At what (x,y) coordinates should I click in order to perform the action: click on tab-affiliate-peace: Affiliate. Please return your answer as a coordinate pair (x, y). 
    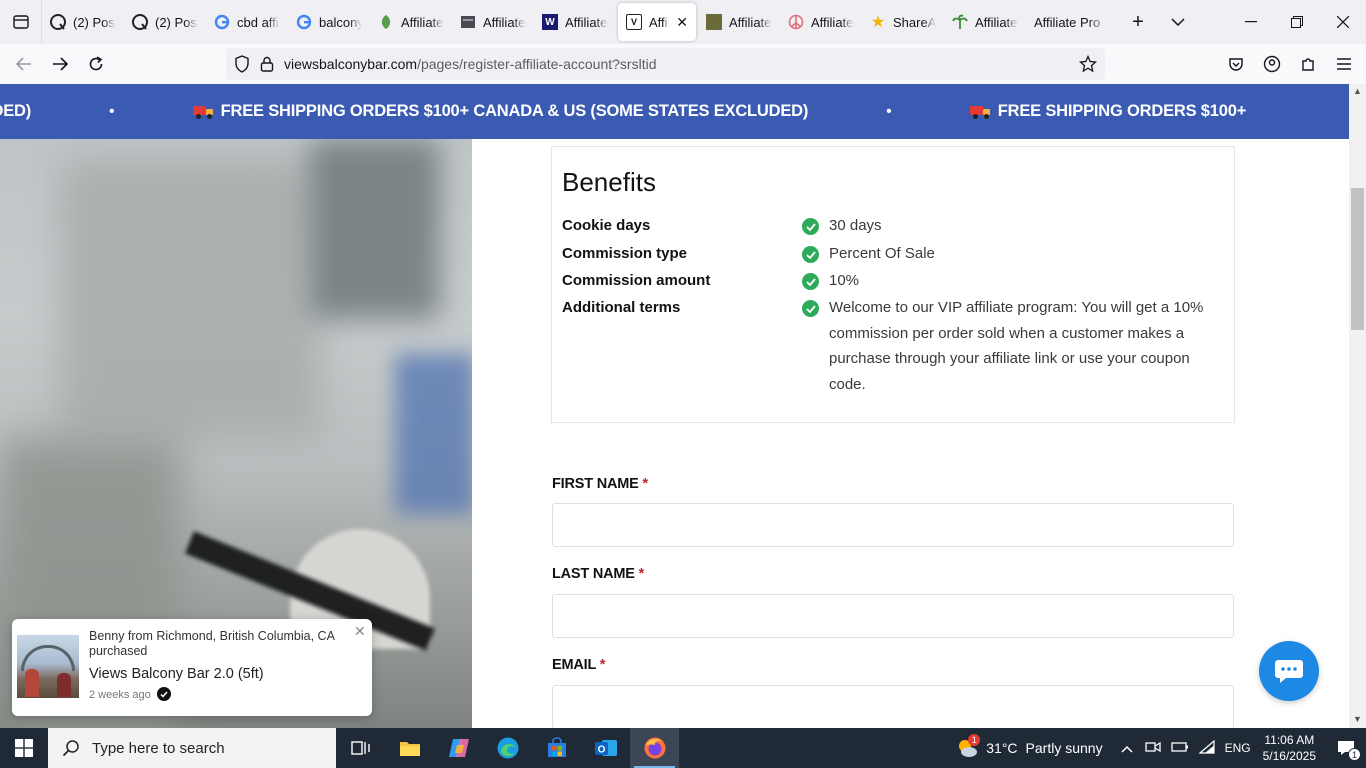
    Looking at the image, I should click on (821, 22).